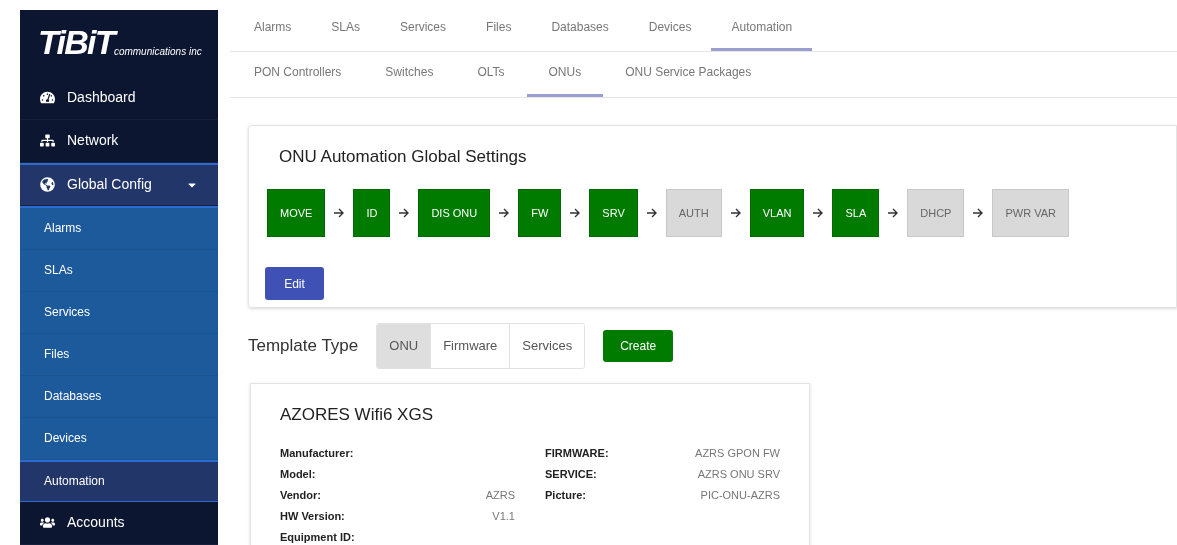  Describe the element at coordinates (119, 228) in the screenshot. I see `submenu-item: Alarms` at that location.